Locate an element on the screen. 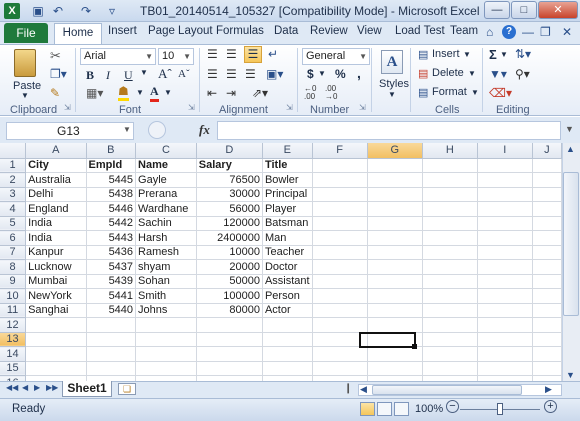  cell-h14 is located at coordinates (450, 354).